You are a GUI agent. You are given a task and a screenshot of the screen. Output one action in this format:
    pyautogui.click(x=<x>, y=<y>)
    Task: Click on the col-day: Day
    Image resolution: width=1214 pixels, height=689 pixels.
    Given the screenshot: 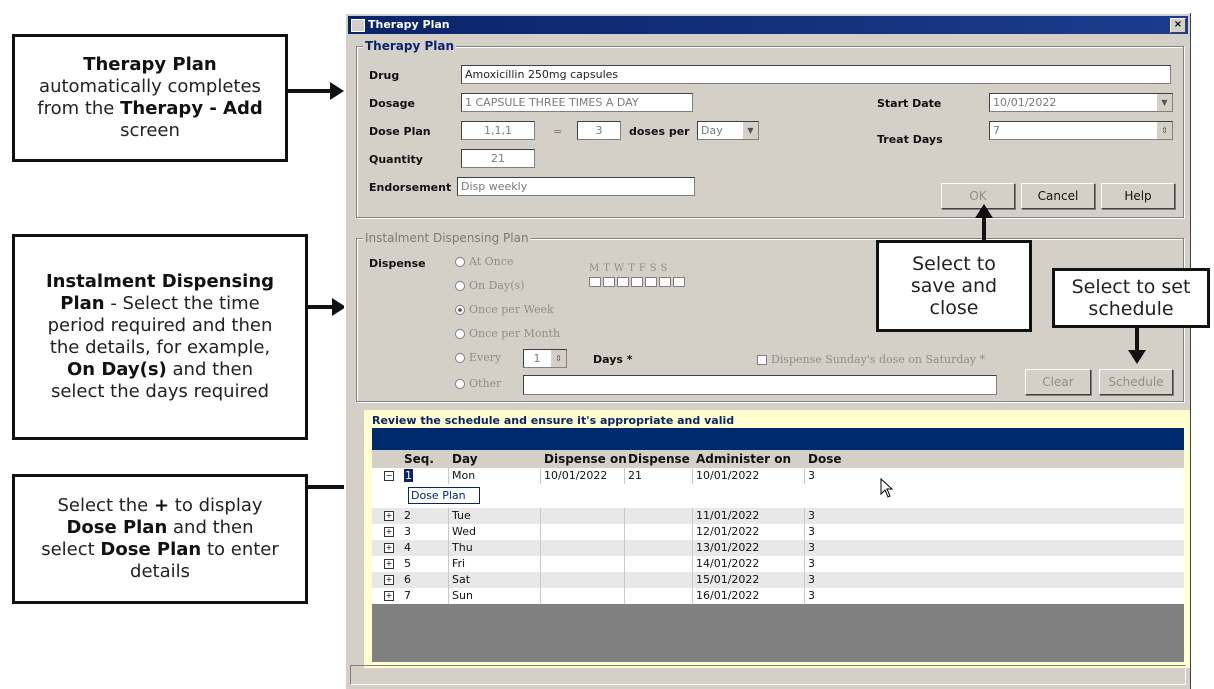 What is the action you would take?
    pyautogui.click(x=465, y=459)
    